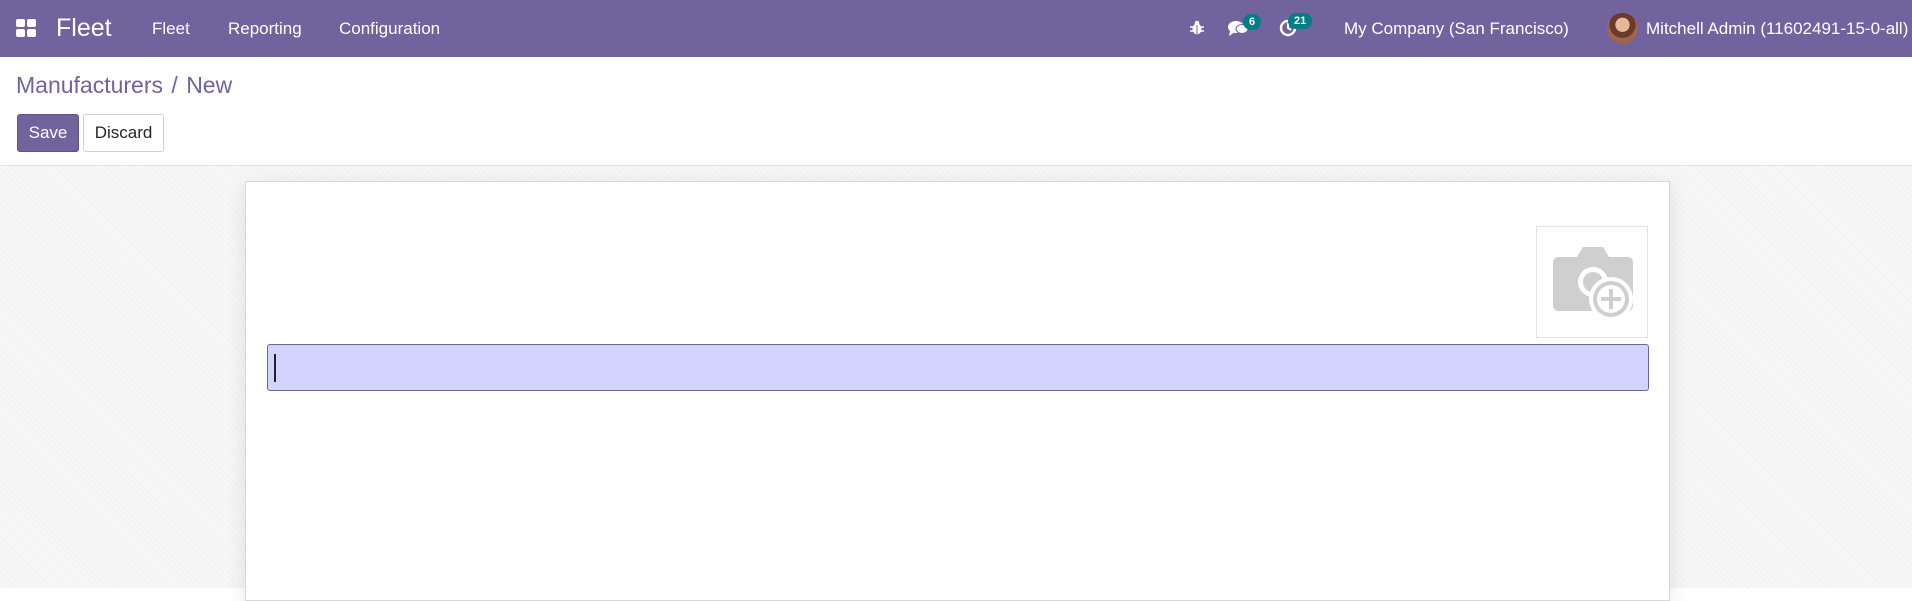 Image resolution: width=1912 pixels, height=601 pixels. Describe the element at coordinates (1777, 29) in the screenshot. I see `user-menu: Mitchell Admin (11602491-15-0-all)` at that location.